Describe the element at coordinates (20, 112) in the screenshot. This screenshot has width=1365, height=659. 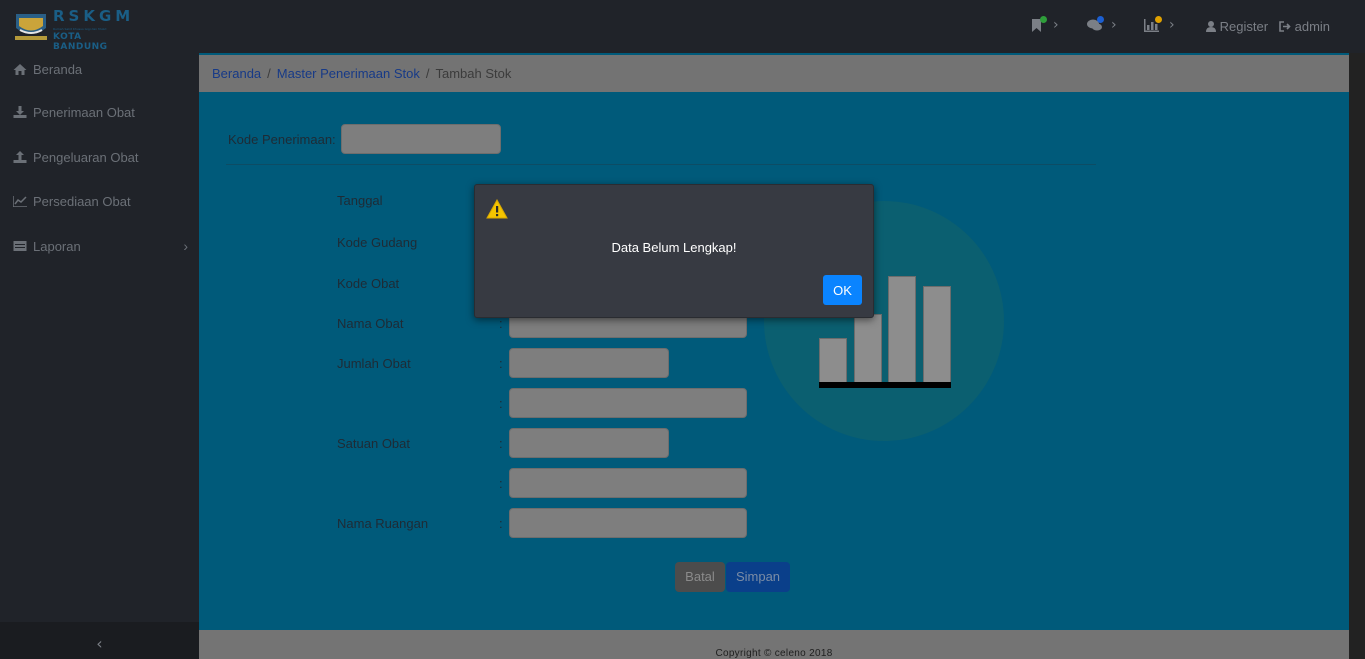
I see `download-icon` at that location.